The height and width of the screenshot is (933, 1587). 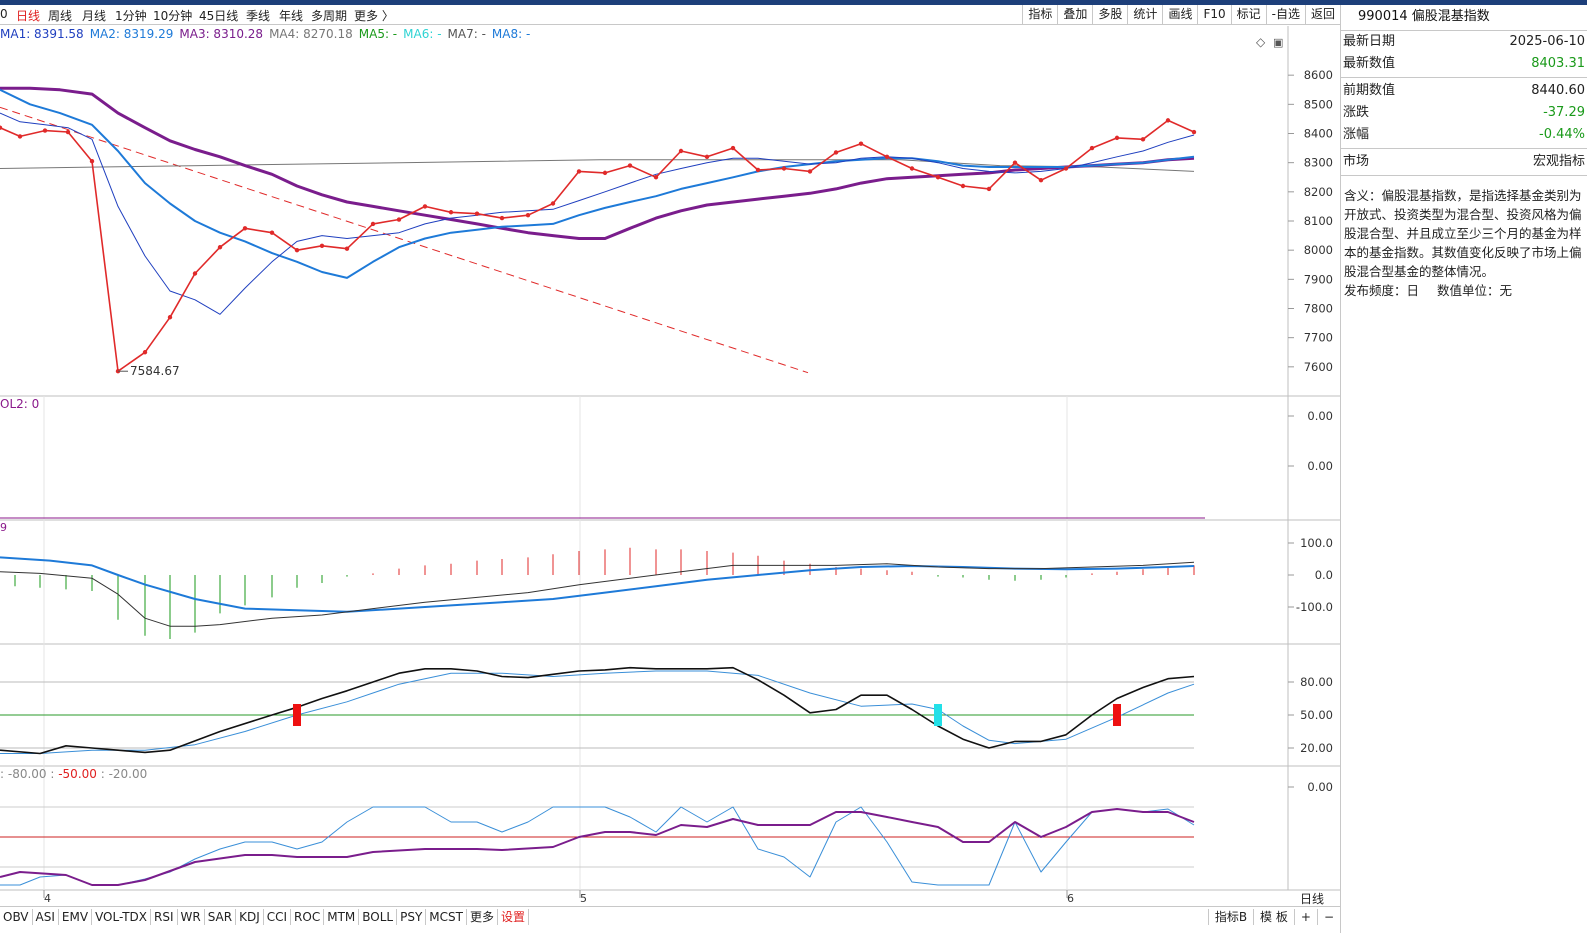 I want to click on period-tab: 1分钟, so click(x=131, y=15).